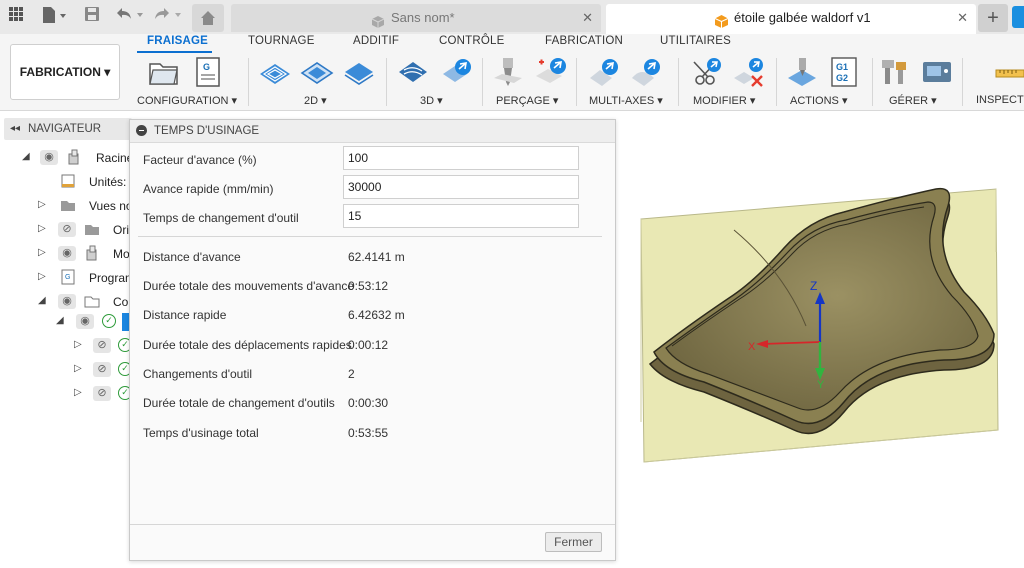 Image resolution: width=1024 pixels, height=568 pixels. Describe the element at coordinates (167, 16) in the screenshot. I see `redo-icon` at that location.